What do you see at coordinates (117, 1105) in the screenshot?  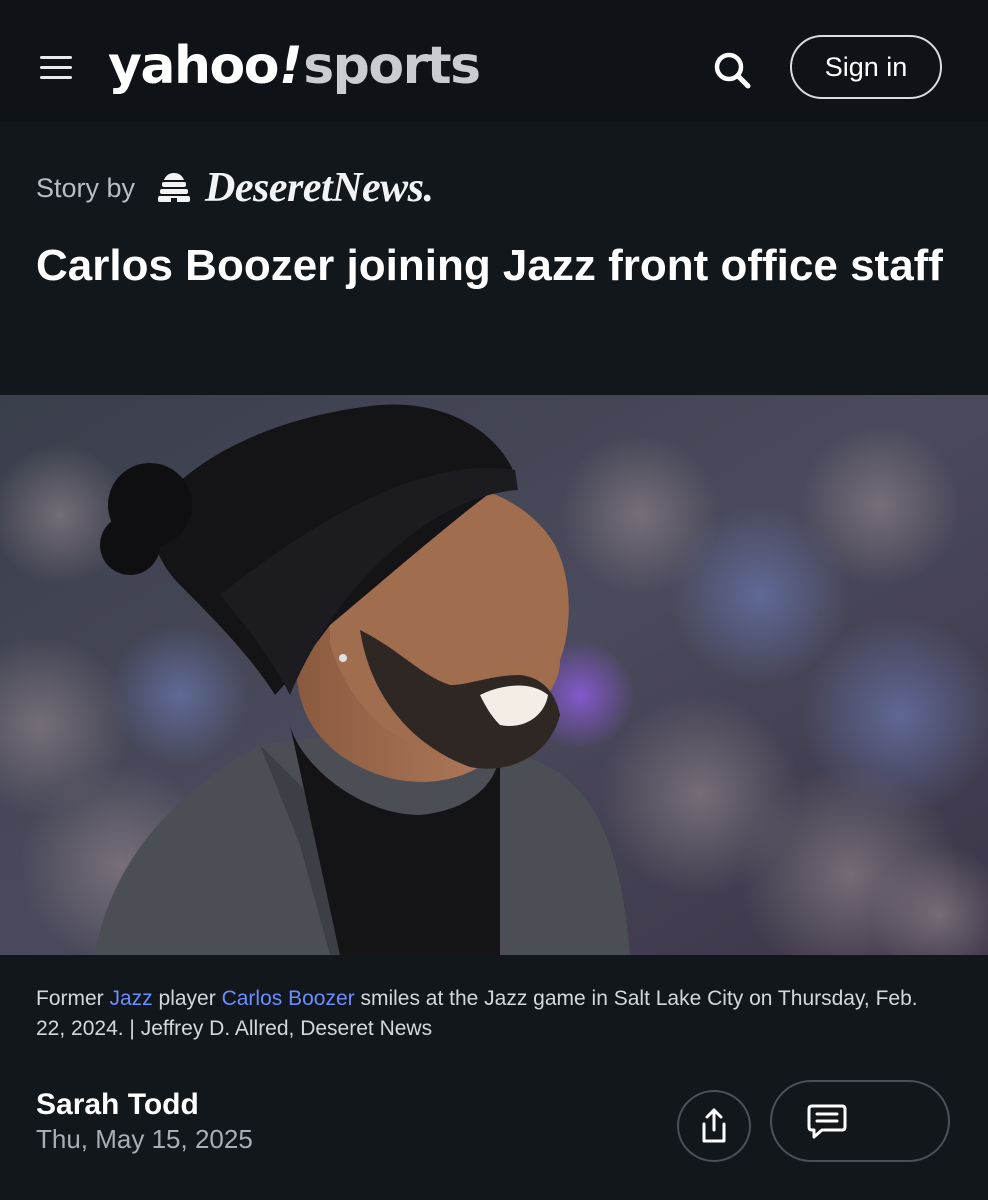 I see `author-name: Sarah Todd` at bounding box center [117, 1105].